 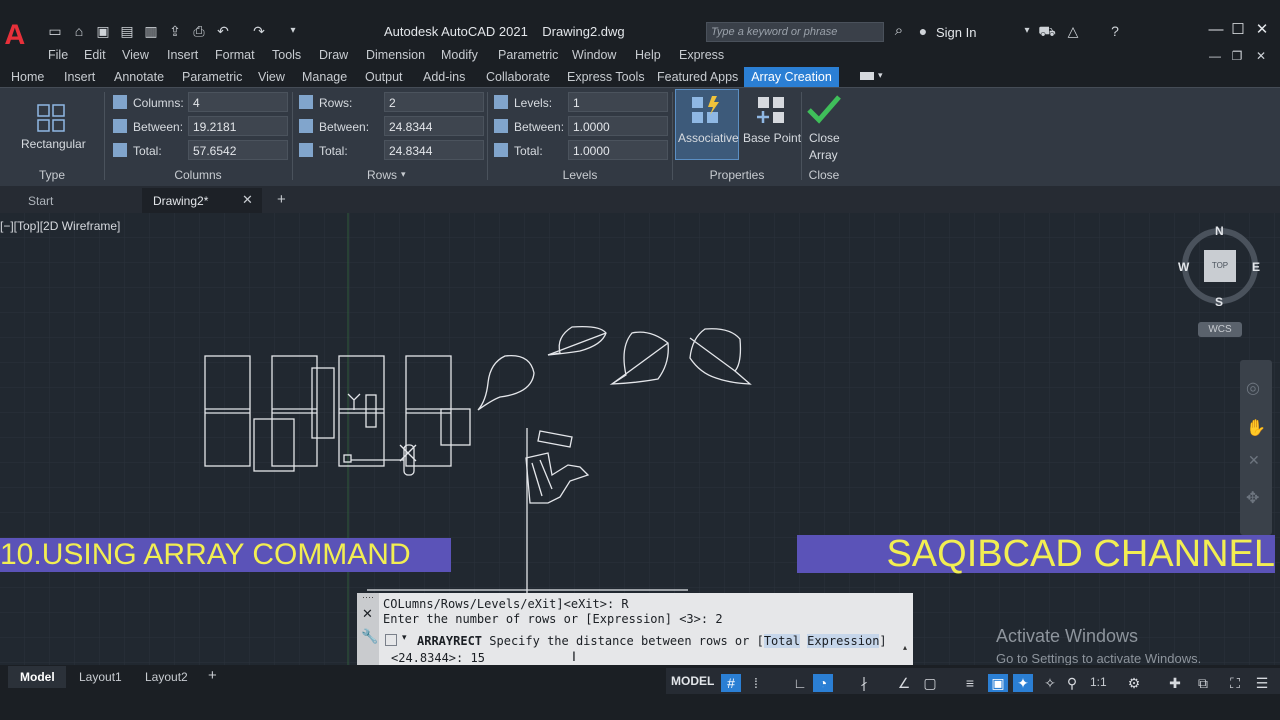 What do you see at coordinates (618, 102) in the screenshot?
I see `levels-count-field: 1` at bounding box center [618, 102].